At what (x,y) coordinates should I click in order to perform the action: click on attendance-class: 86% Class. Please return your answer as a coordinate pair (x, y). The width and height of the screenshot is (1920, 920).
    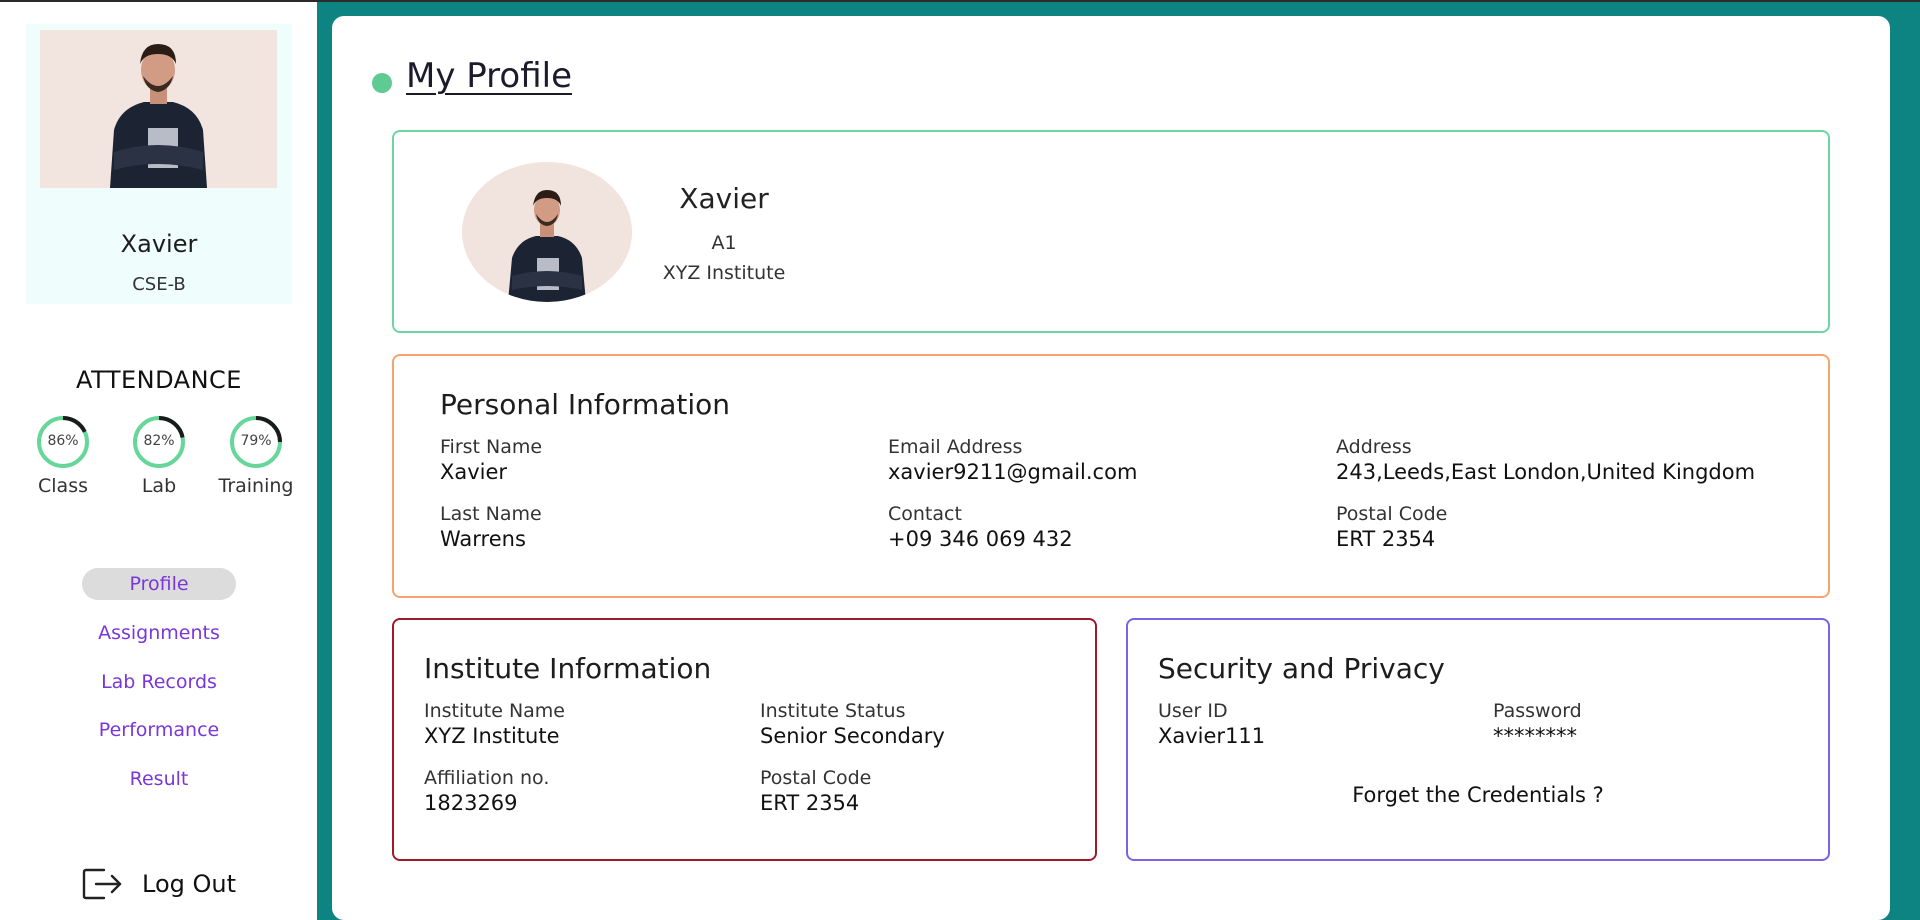
    Looking at the image, I should click on (63, 456).